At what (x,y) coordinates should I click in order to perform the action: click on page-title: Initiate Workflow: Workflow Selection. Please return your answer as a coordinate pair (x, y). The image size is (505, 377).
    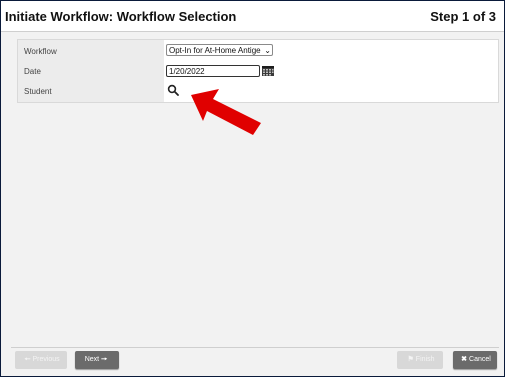
    Looking at the image, I should click on (121, 16).